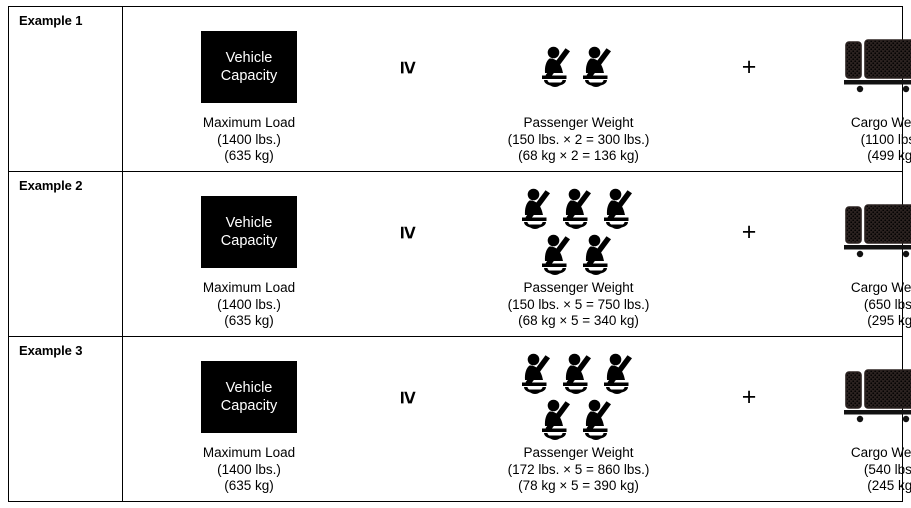  Describe the element at coordinates (249, 223) in the screenshot. I see `vehicle-box-line1: Vehicle` at that location.